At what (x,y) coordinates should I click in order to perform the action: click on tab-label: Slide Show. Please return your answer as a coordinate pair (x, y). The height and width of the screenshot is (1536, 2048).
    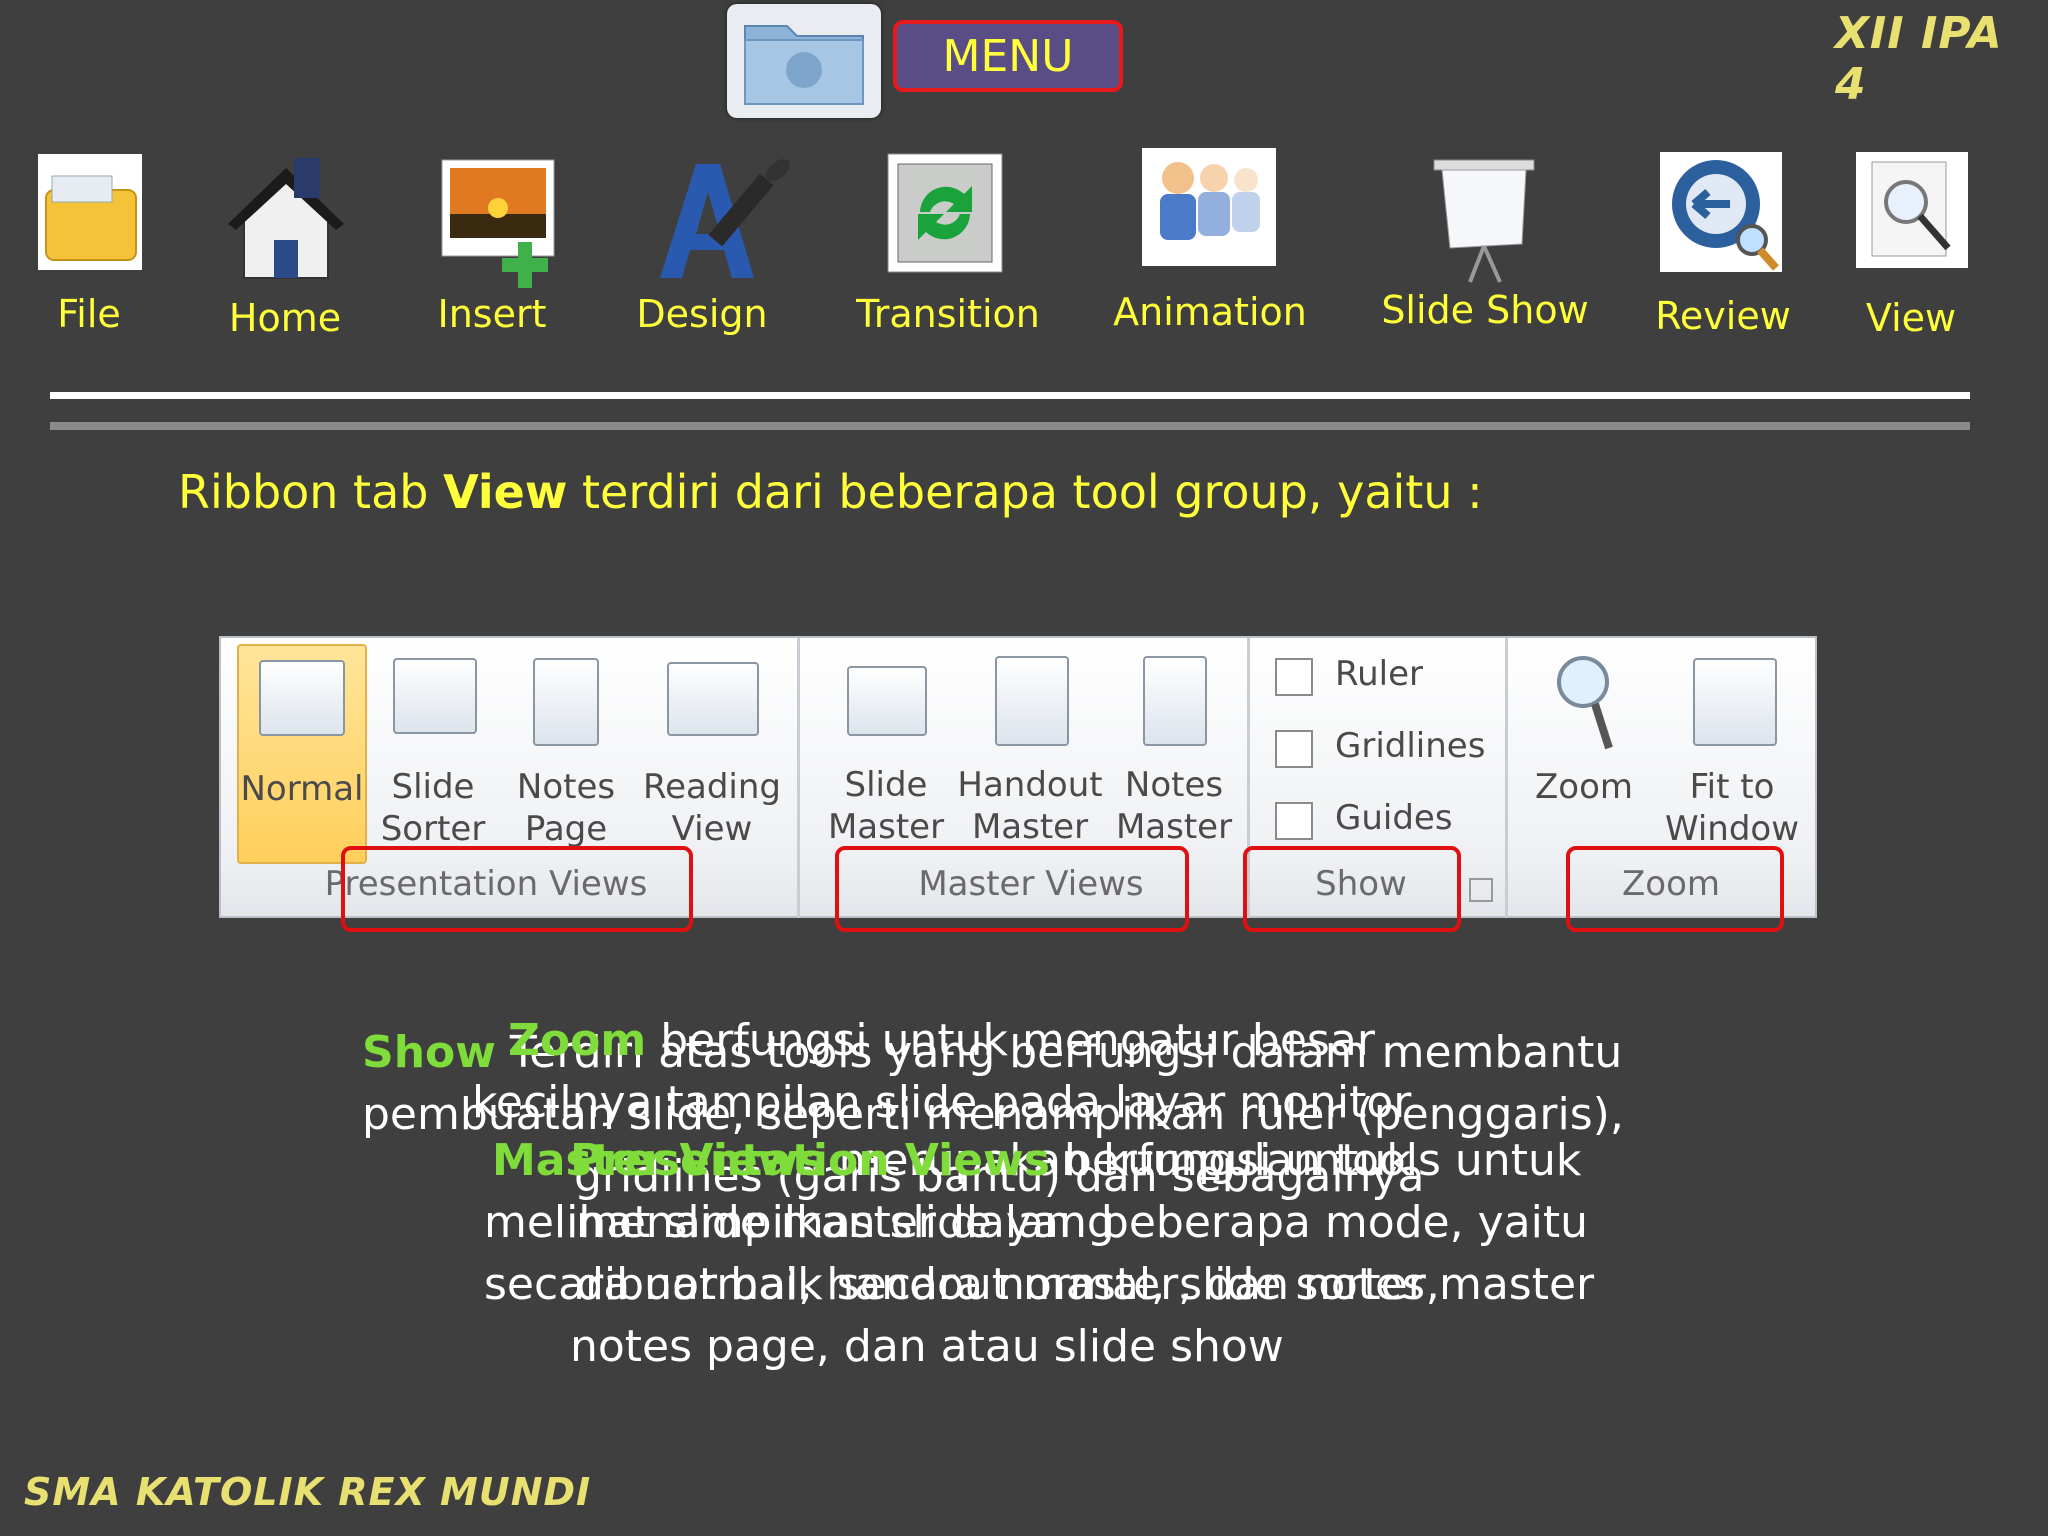
    Looking at the image, I should click on (1485, 310).